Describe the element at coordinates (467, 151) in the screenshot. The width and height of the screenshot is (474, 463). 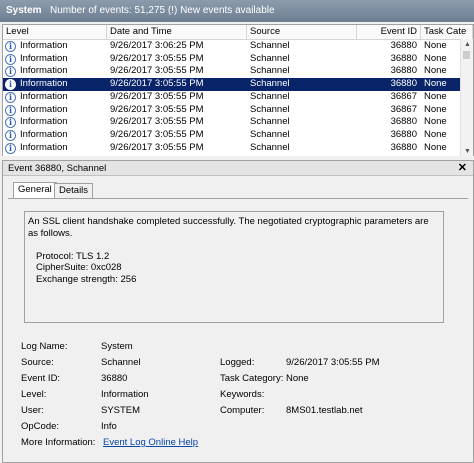
I see `scroll-down-icon: ▼` at that location.